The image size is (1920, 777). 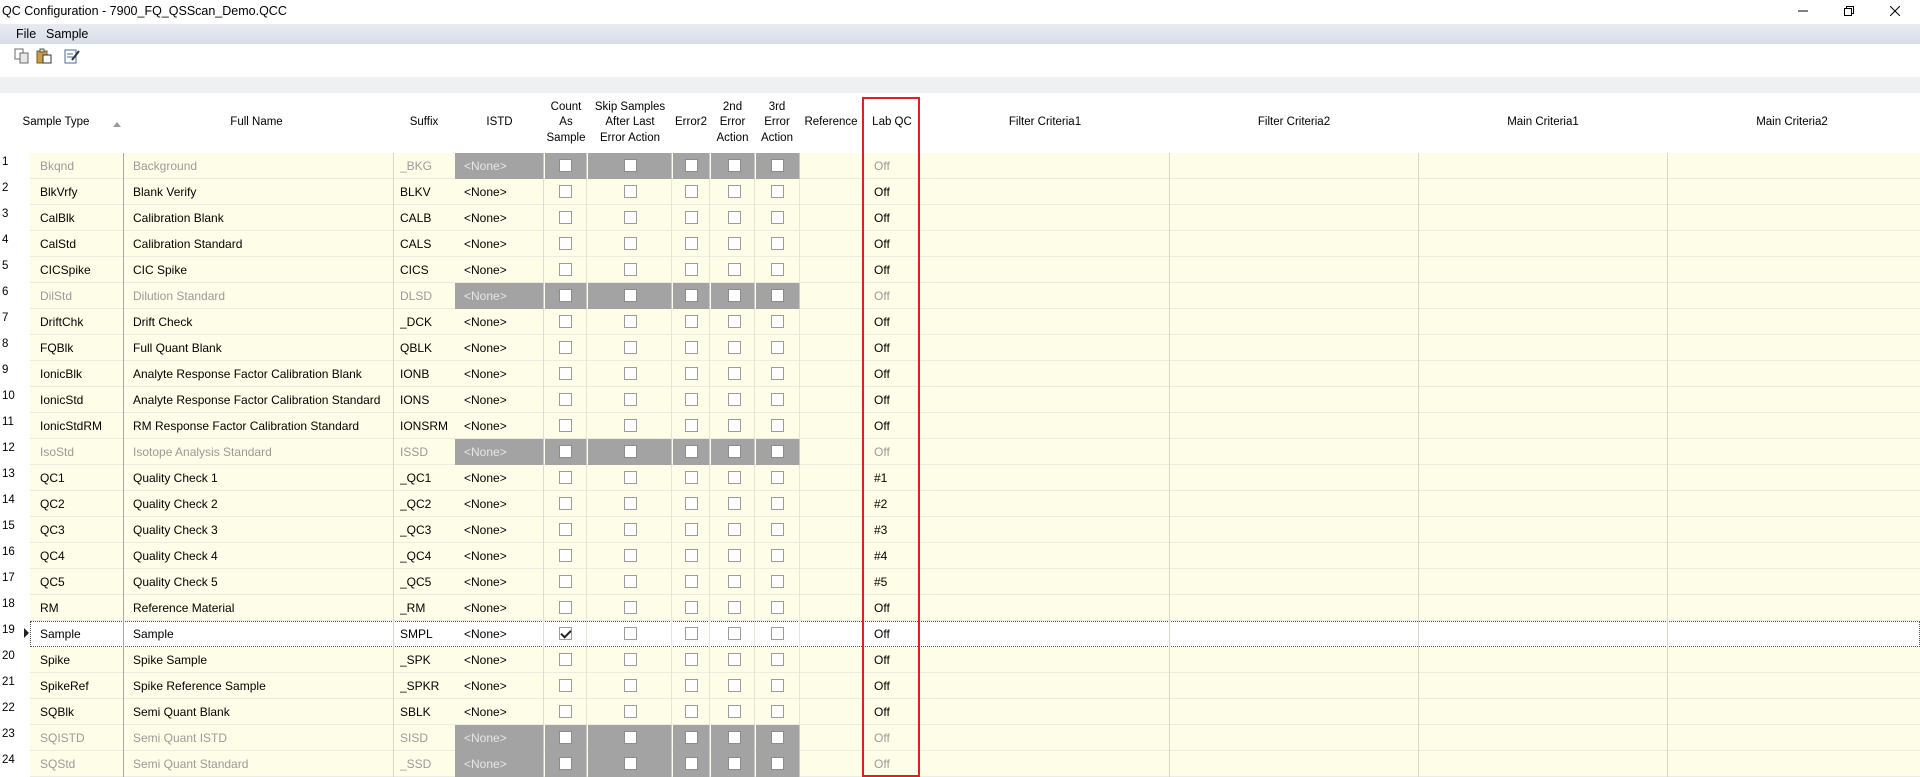 What do you see at coordinates (960, 764) in the screenshot?
I see `table-row: 24 SQStd Semi Quant Standard _SSD <None> Off` at bounding box center [960, 764].